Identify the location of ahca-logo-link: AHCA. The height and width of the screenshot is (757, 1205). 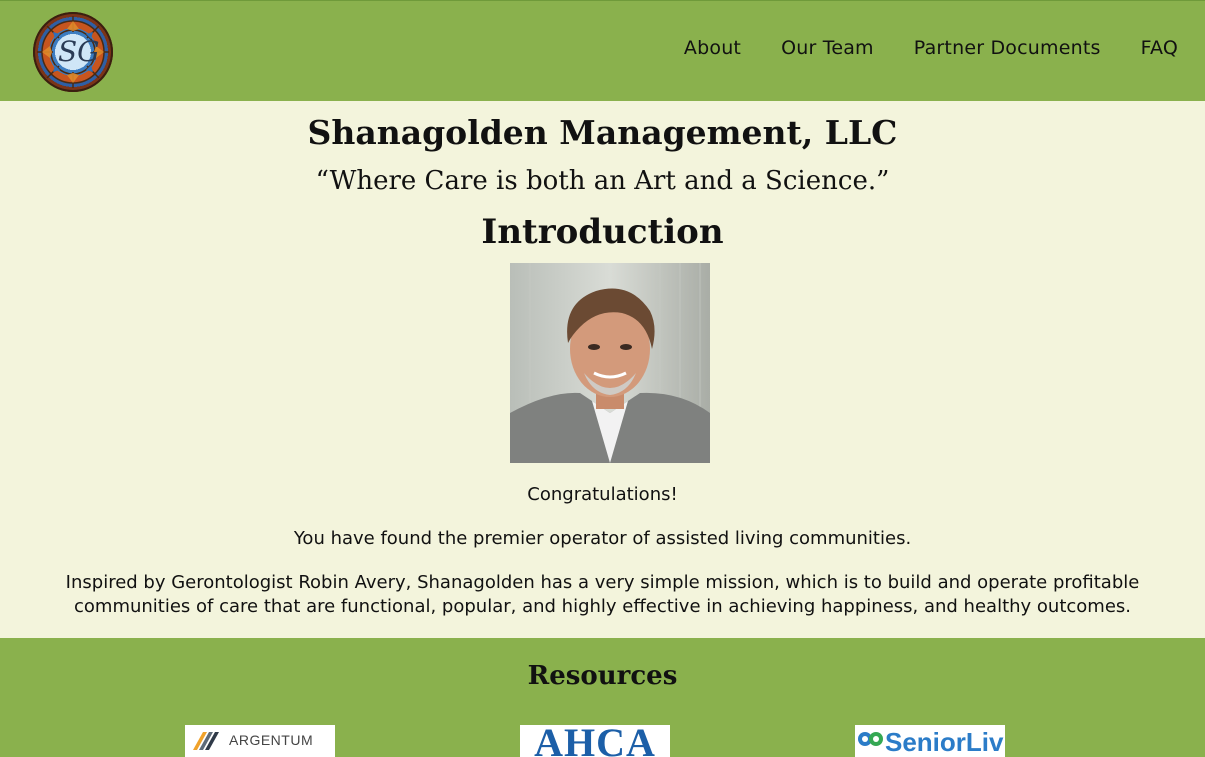
(595, 741).